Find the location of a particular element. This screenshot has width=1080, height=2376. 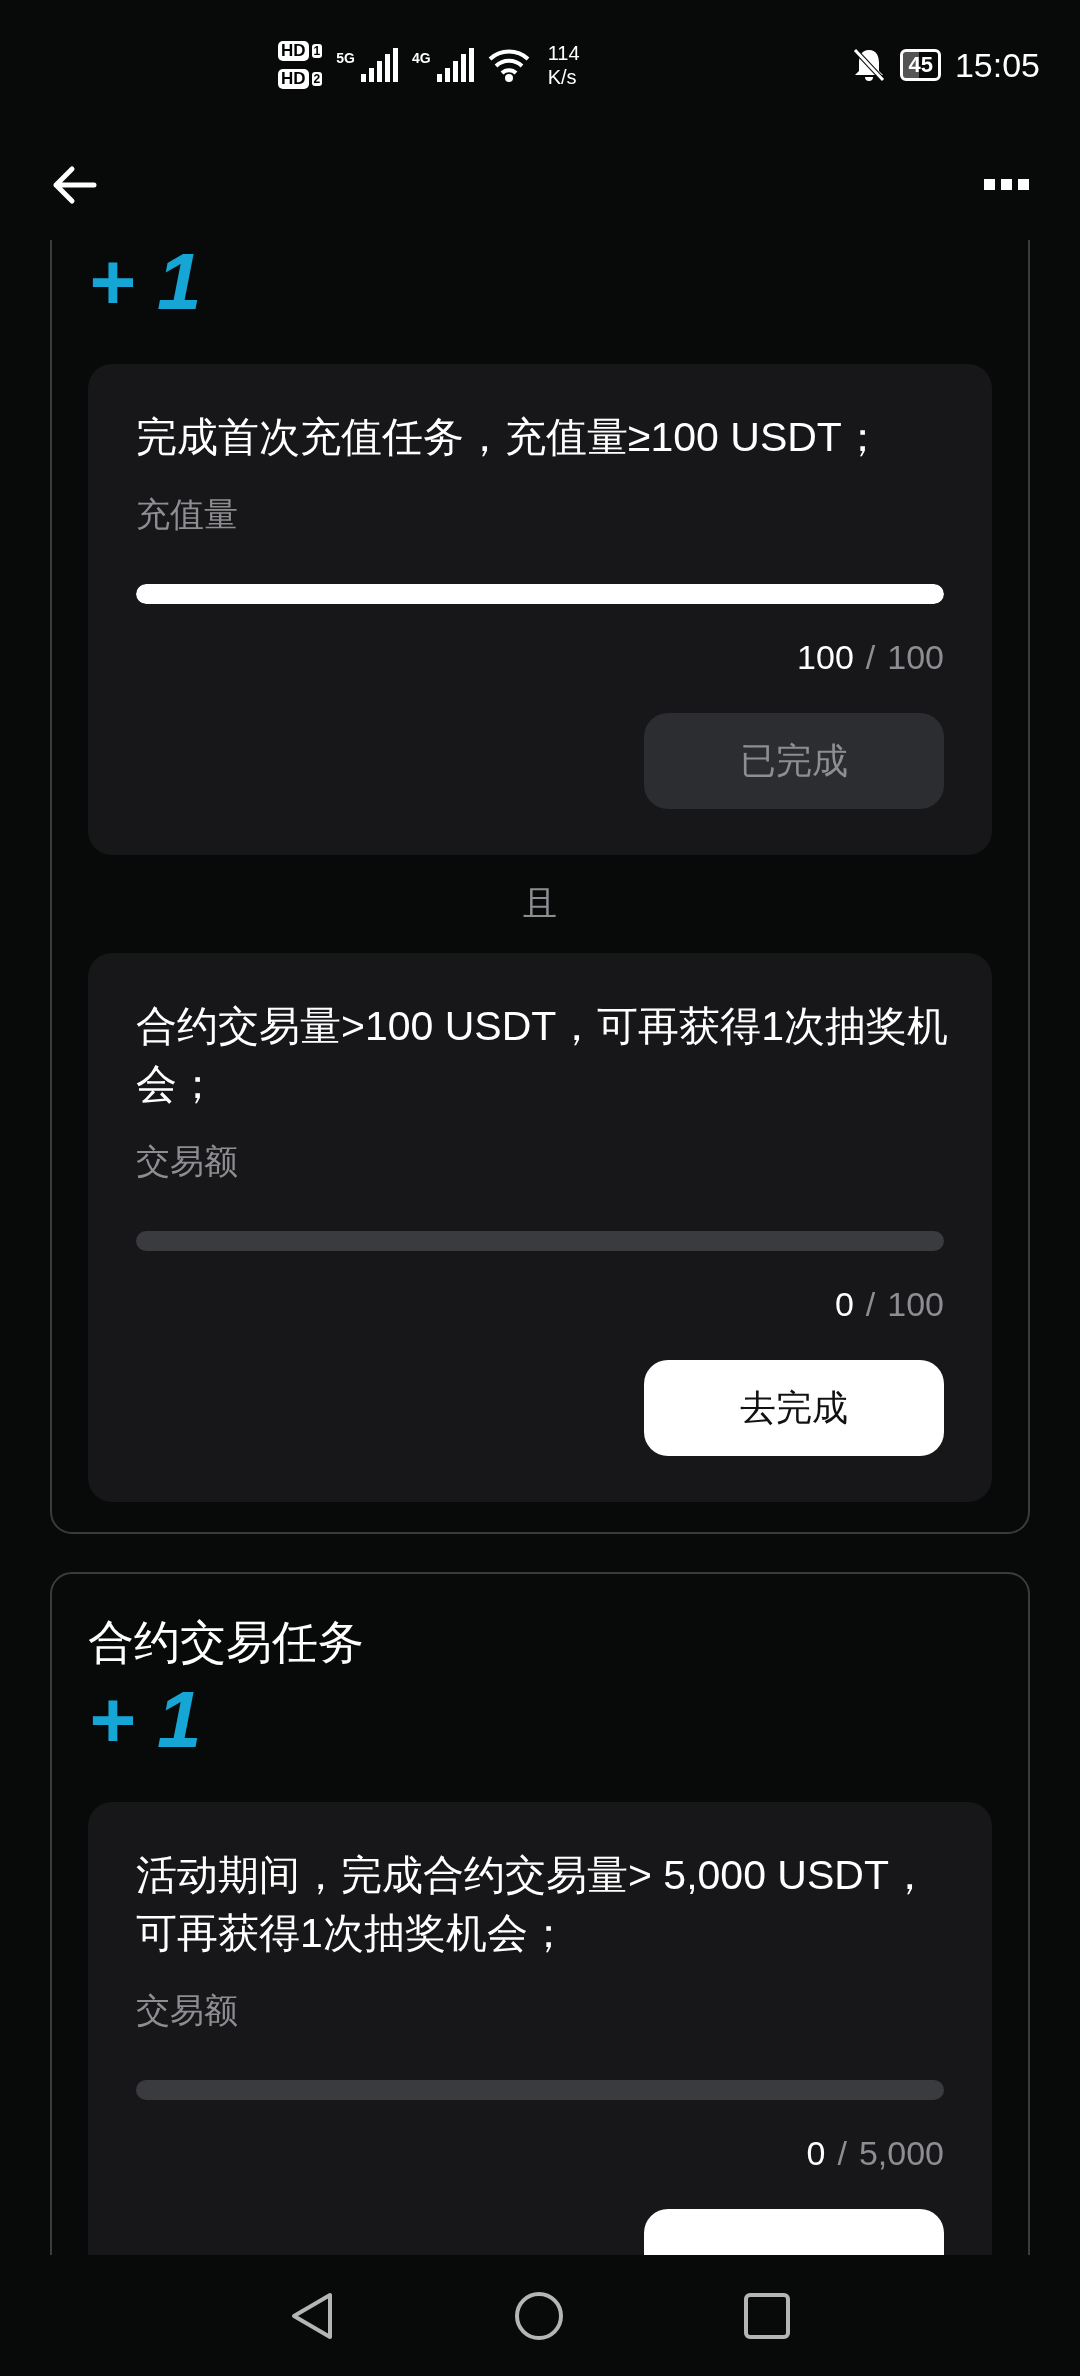

network-type: 4G is located at coordinates (421, 58).